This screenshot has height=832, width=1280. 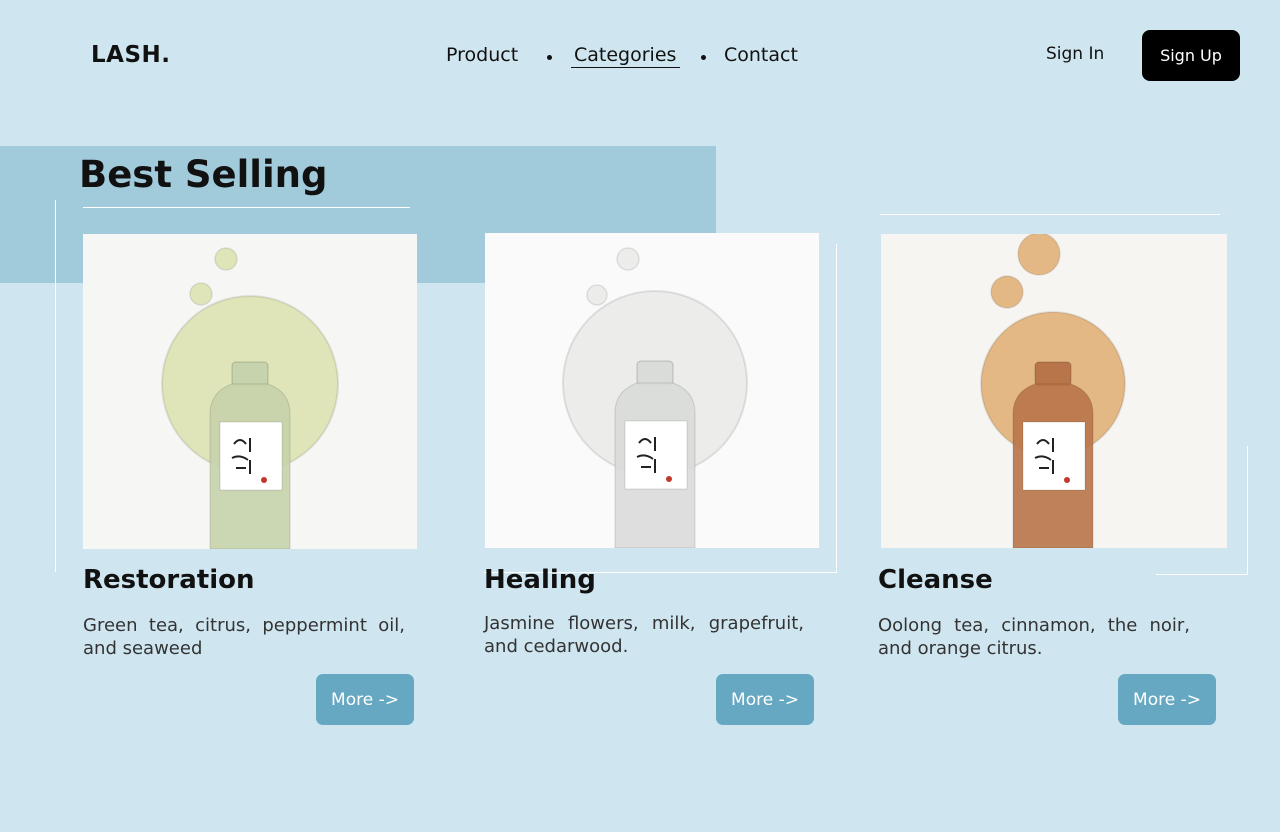 What do you see at coordinates (935, 580) in the screenshot?
I see `product-name: Cleanse` at bounding box center [935, 580].